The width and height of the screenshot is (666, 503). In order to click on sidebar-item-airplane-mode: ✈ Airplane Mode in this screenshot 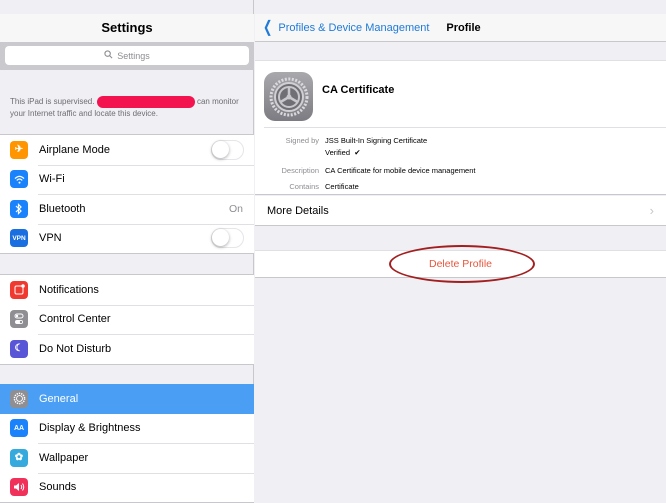, I will do `click(127, 150)`.